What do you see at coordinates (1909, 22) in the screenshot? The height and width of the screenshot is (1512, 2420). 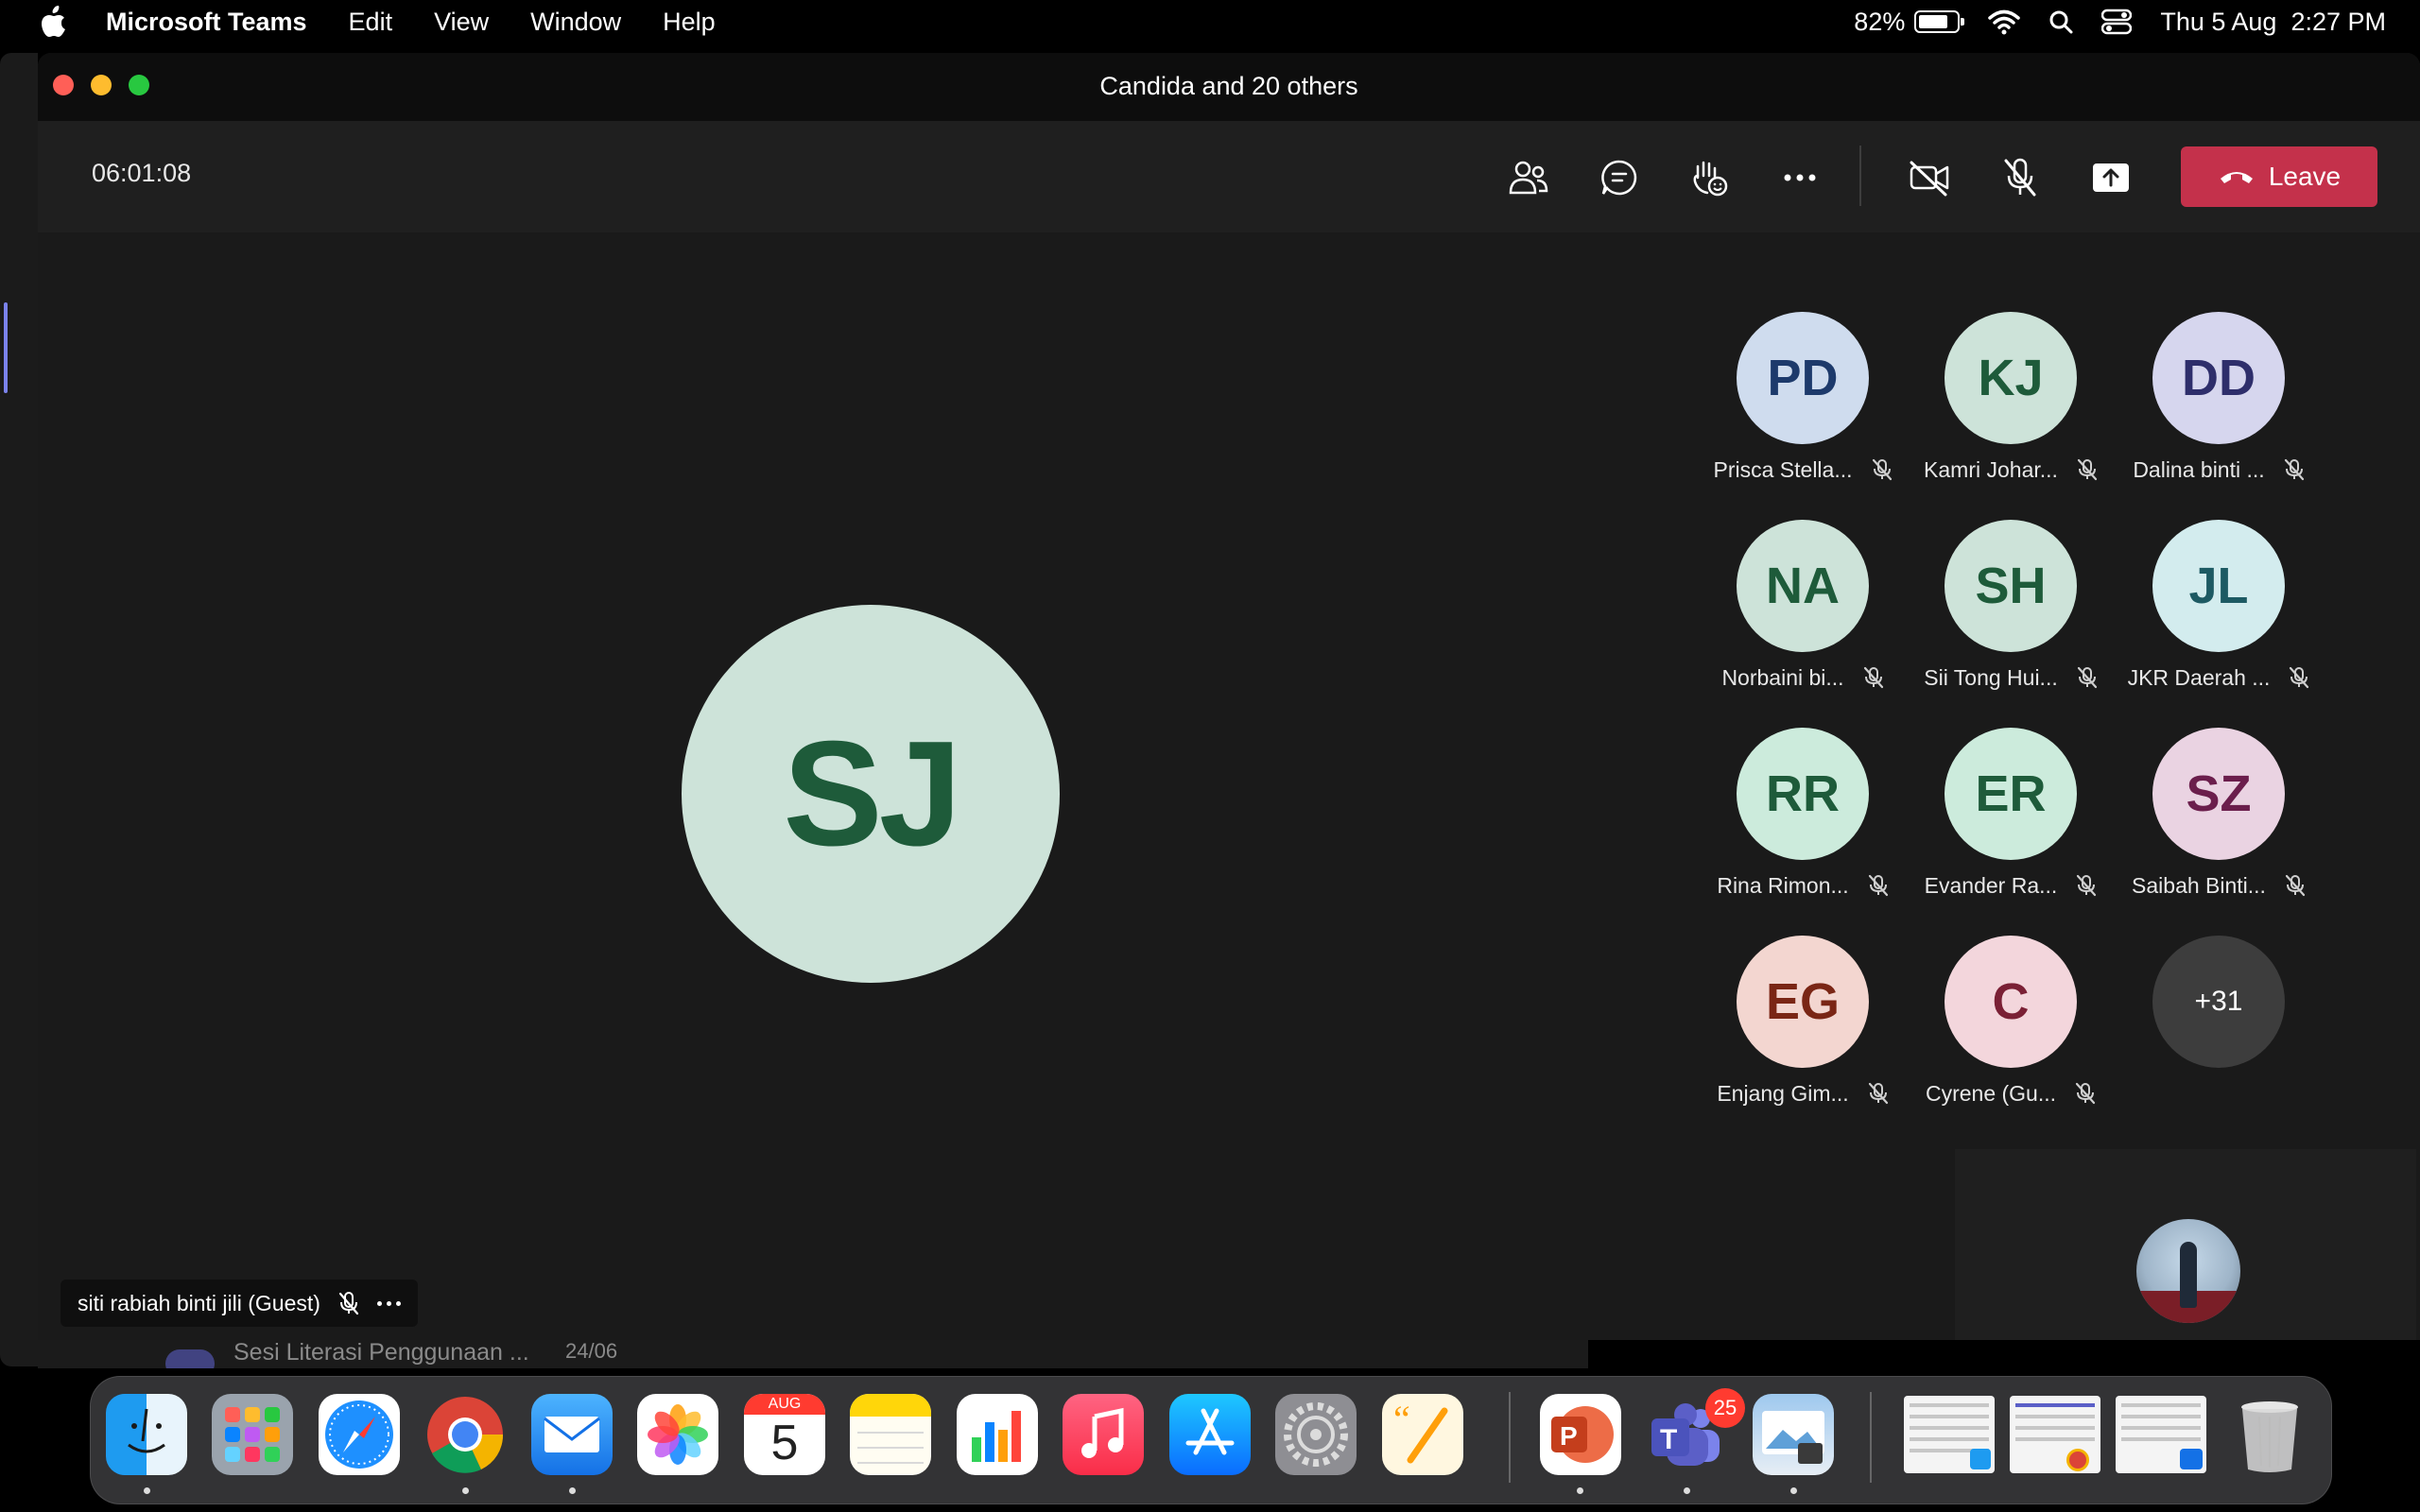 I see `battery-status: 82%` at bounding box center [1909, 22].